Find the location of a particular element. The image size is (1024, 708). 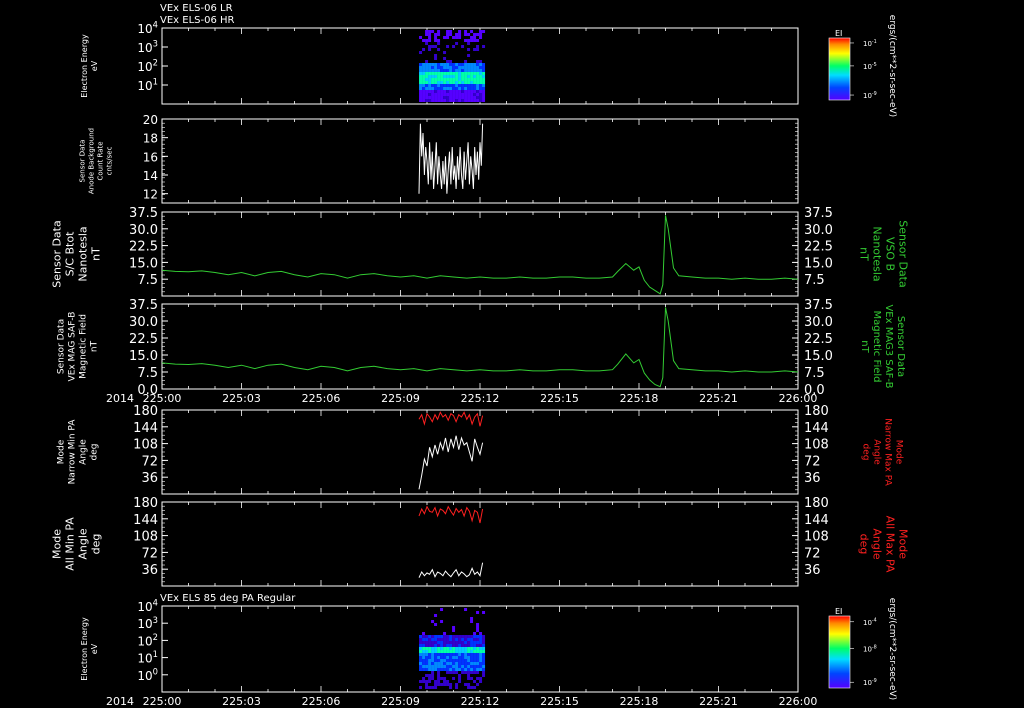

right-axis-label: Sensor Data is located at coordinates (903, 253).